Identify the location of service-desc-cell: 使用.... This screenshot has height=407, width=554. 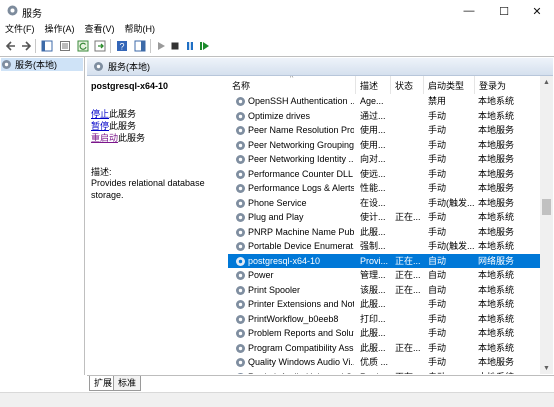
(373, 144).